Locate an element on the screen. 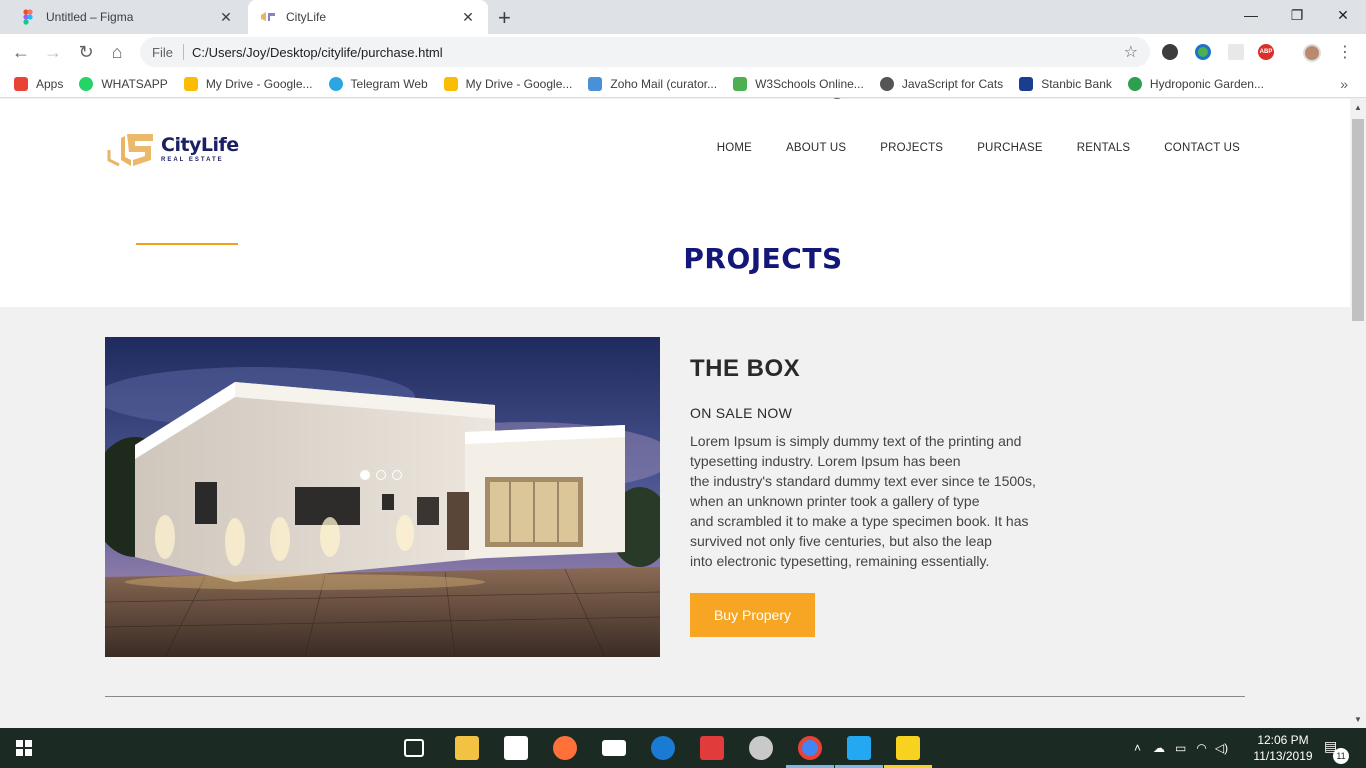 The image size is (1366, 768). bookmark-item: Apps is located at coordinates (39, 83).